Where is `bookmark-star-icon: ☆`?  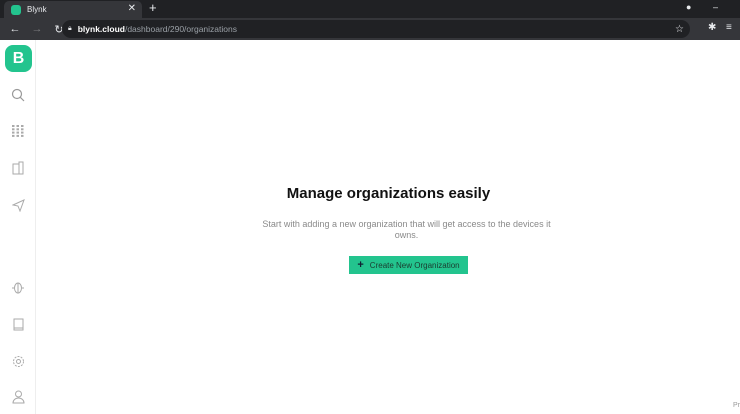
bookmark-star-icon: ☆ is located at coordinates (679, 29).